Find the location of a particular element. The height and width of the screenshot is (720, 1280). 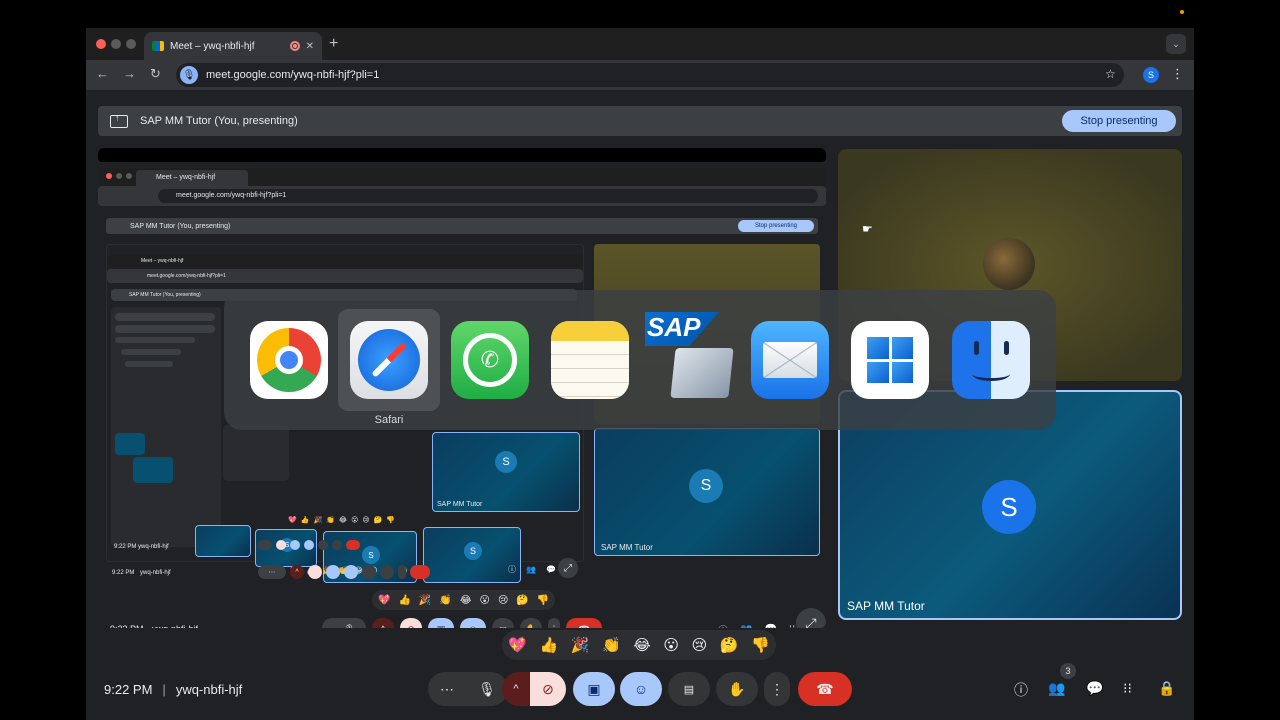

bookmark-star-icon: ☆ is located at coordinates (1110, 74).